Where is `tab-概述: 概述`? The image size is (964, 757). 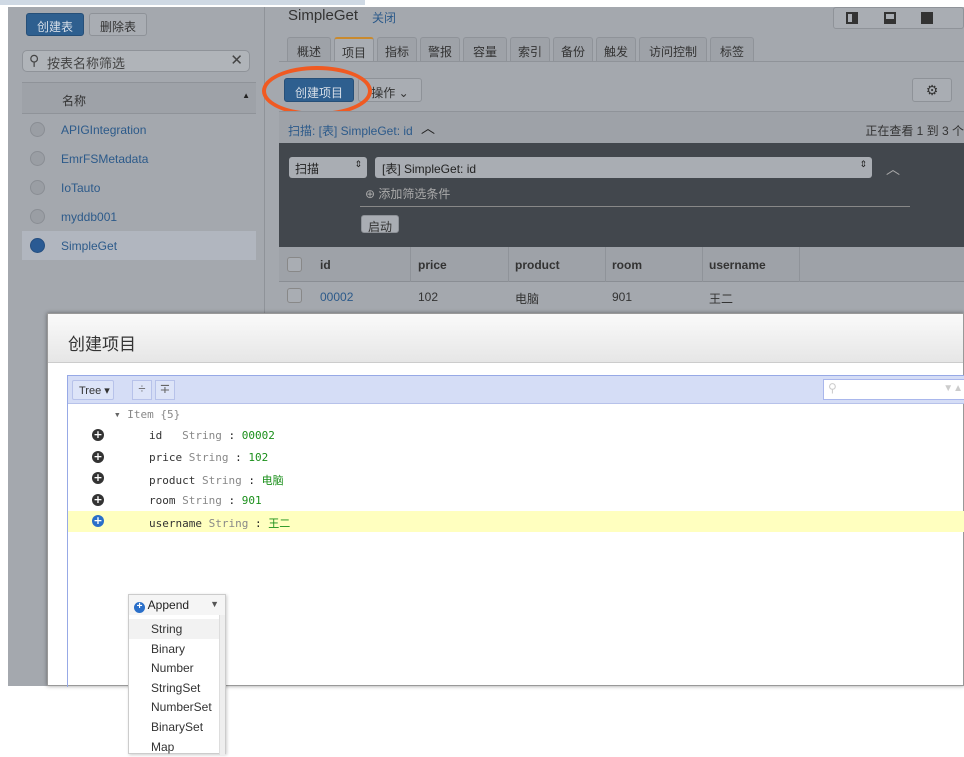 tab-概述: 概述 is located at coordinates (309, 49).